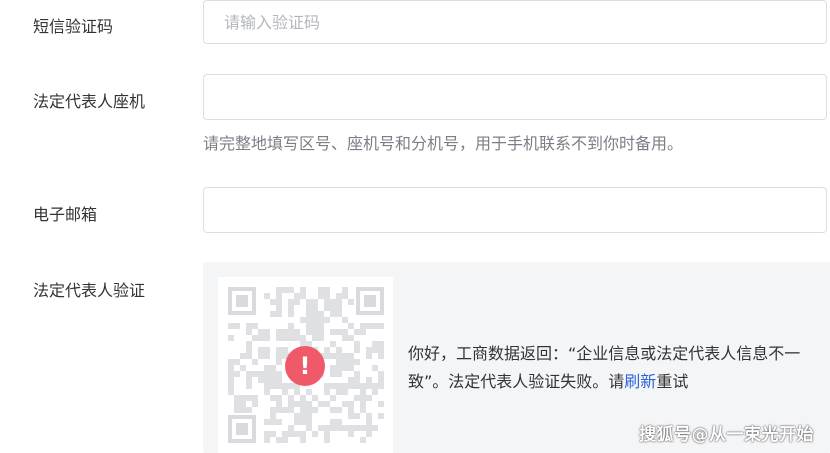  What do you see at coordinates (672, 381) in the screenshot?
I see `verify-message-suffix: 重试` at bounding box center [672, 381].